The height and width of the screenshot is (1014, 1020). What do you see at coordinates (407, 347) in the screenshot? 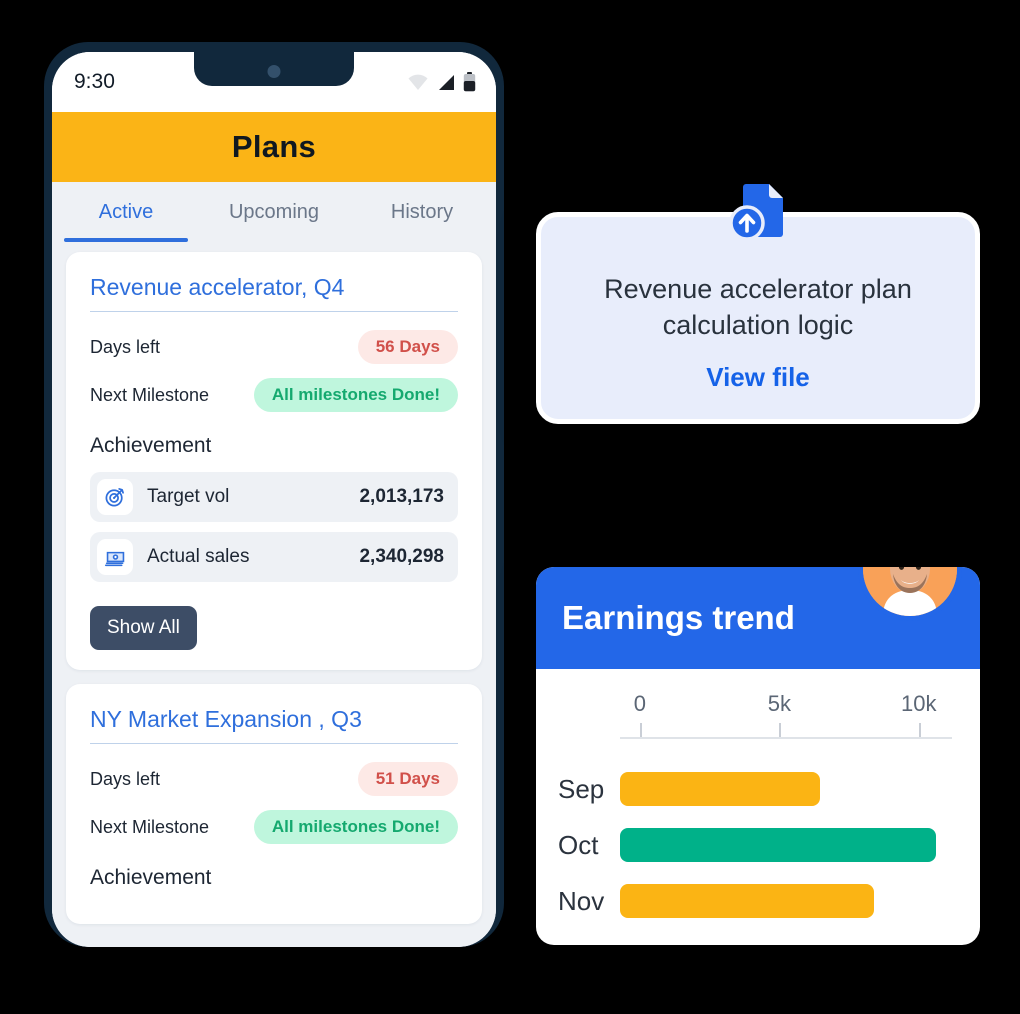
I see `days-left-badge: 56 Days` at bounding box center [407, 347].